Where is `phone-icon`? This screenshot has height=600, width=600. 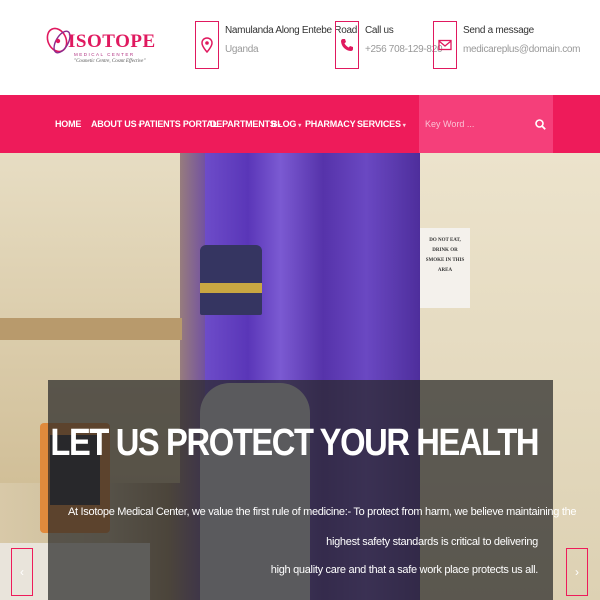 phone-icon is located at coordinates (347, 45).